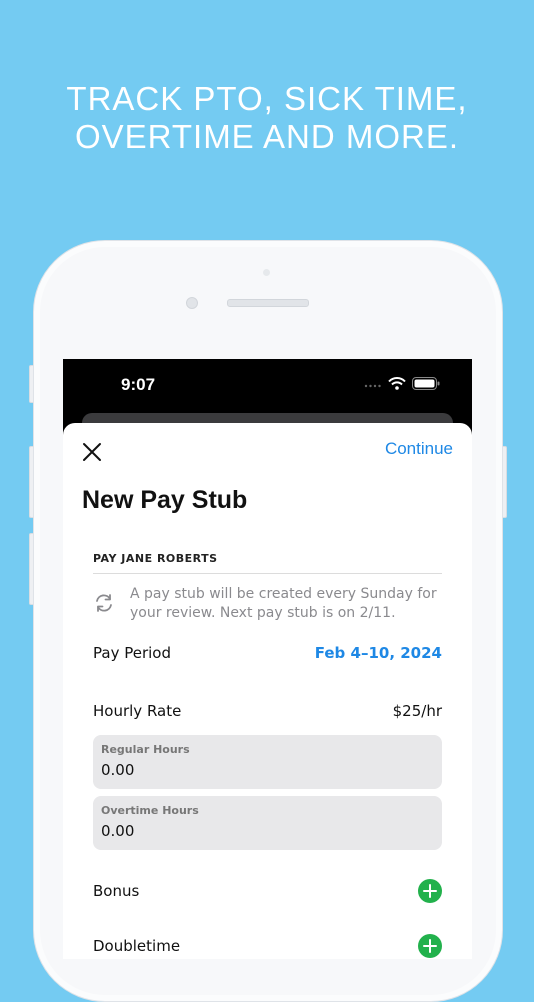  Describe the element at coordinates (372, 386) in the screenshot. I see `signal-icon` at that location.